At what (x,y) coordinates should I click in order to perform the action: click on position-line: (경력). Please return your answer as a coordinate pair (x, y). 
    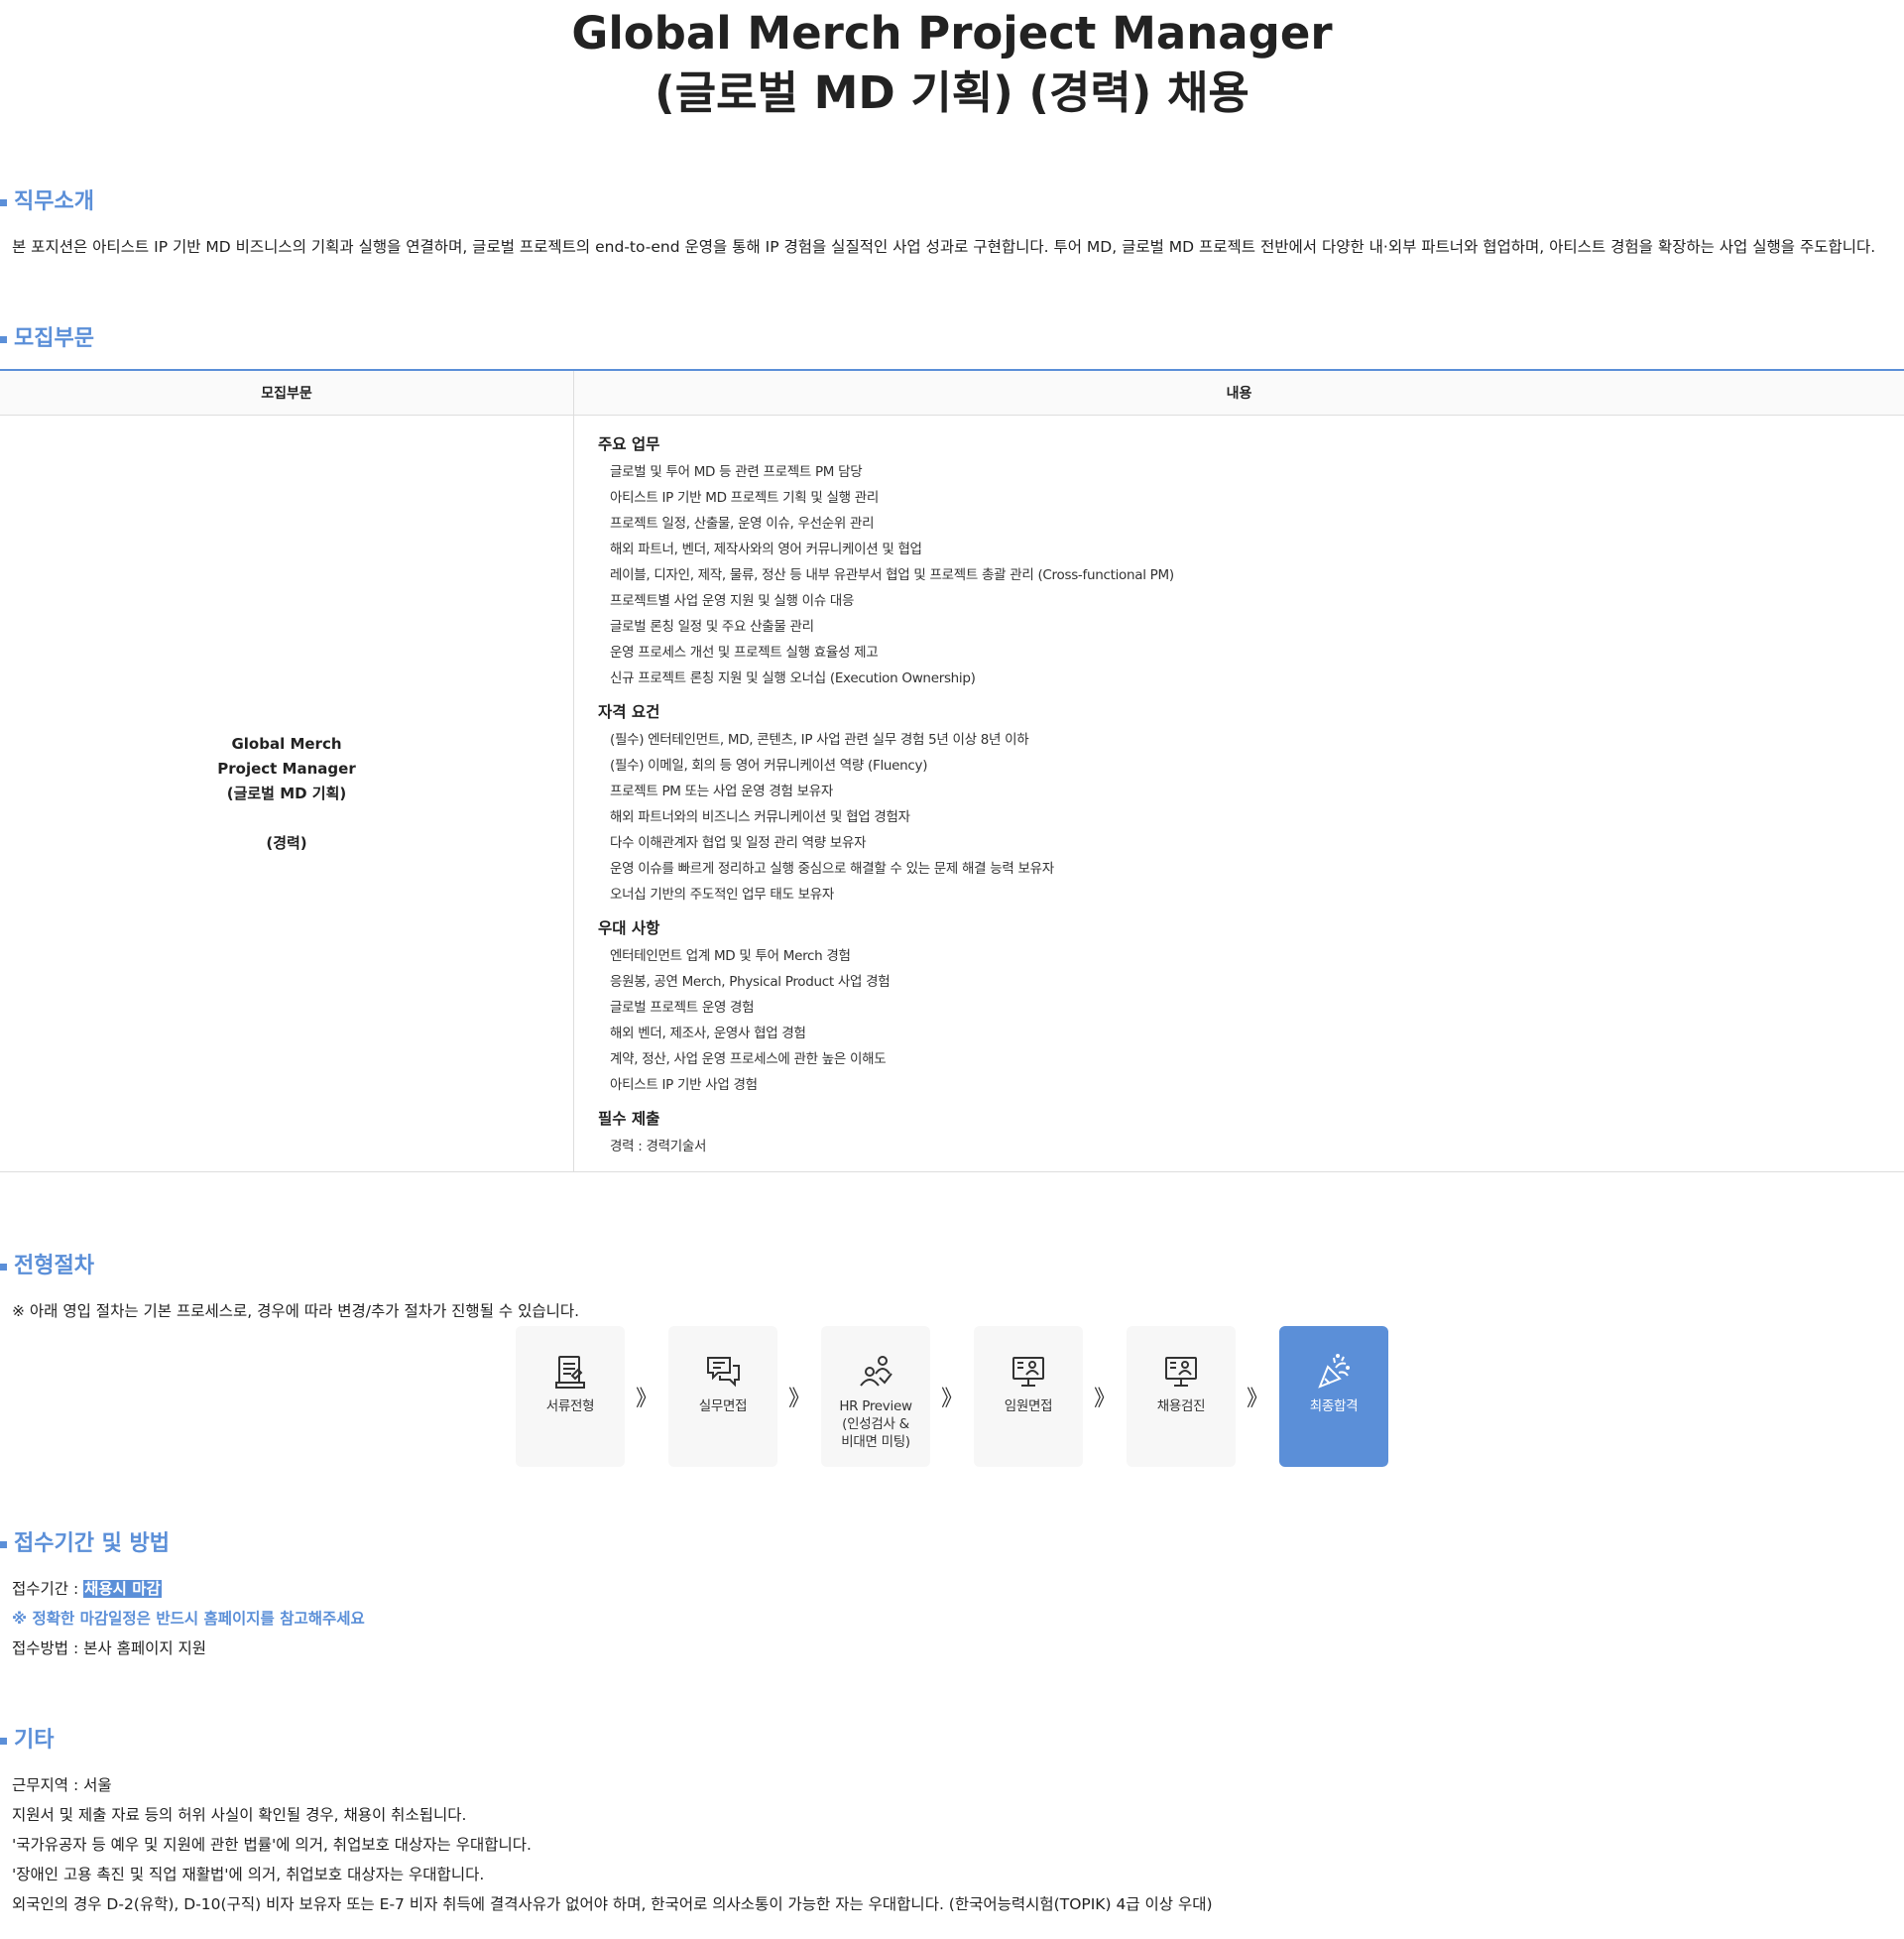
    Looking at the image, I should click on (286, 843).